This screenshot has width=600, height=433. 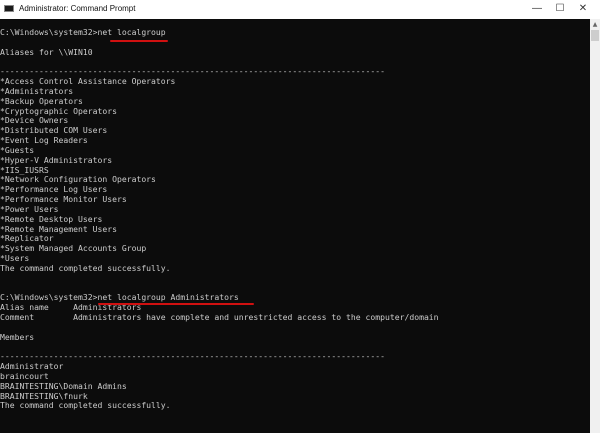 What do you see at coordinates (595, 35) in the screenshot?
I see `scrollbar-thumb` at bounding box center [595, 35].